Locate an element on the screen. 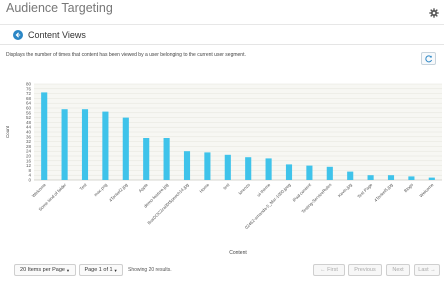  y-tick-label: 44 is located at coordinates (29, 127).